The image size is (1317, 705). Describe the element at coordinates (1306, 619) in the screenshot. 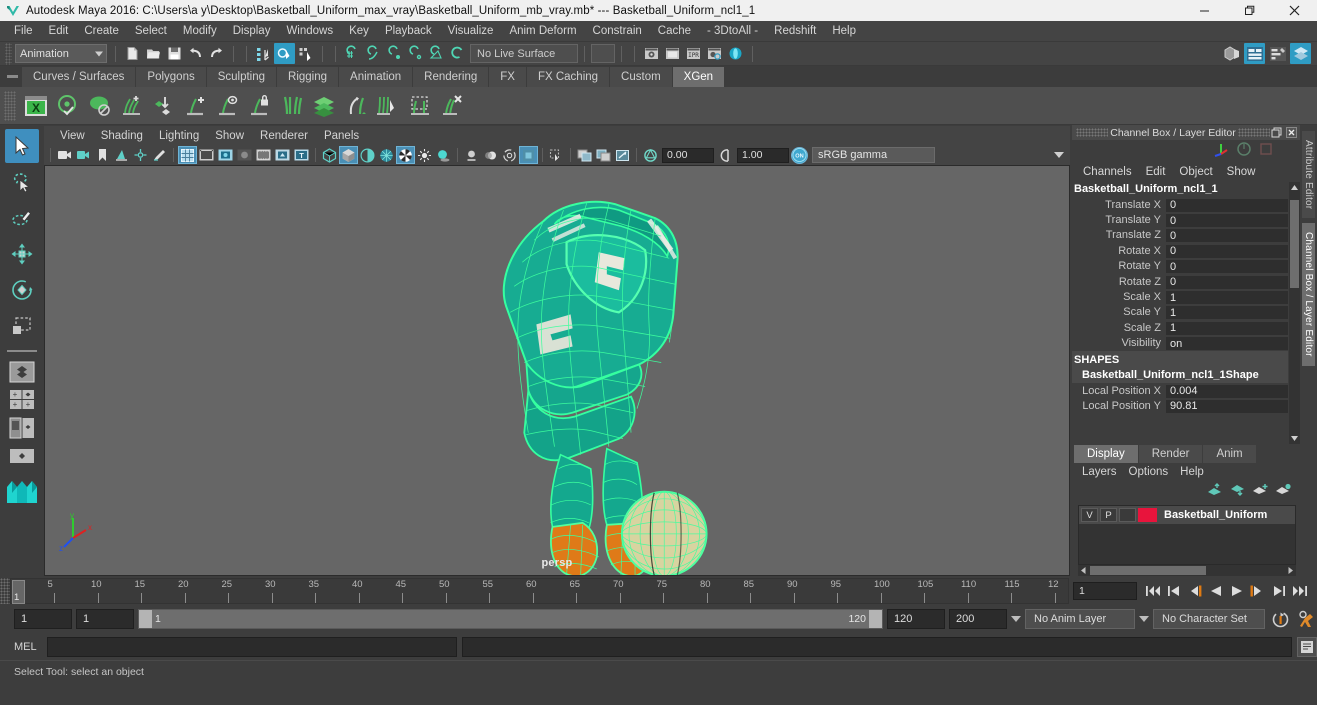

I see `animation-preferences-icon` at that location.